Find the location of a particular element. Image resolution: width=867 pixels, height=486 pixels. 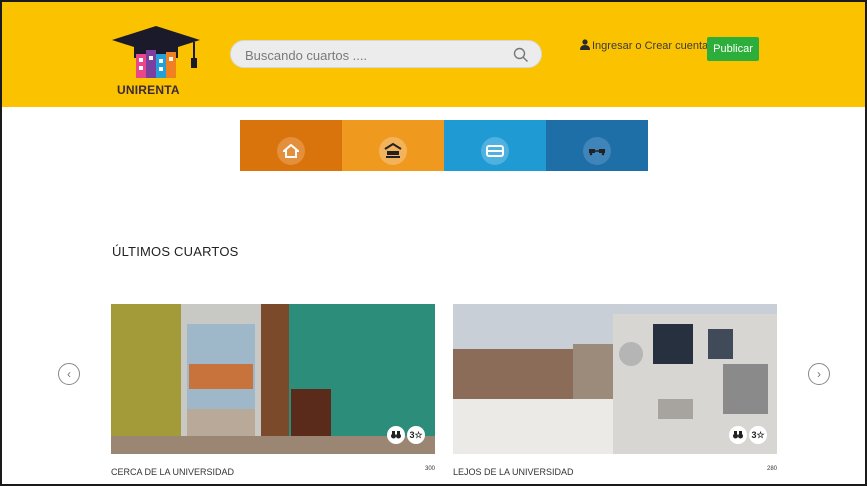

listing-price: 280 is located at coordinates (771, 469).